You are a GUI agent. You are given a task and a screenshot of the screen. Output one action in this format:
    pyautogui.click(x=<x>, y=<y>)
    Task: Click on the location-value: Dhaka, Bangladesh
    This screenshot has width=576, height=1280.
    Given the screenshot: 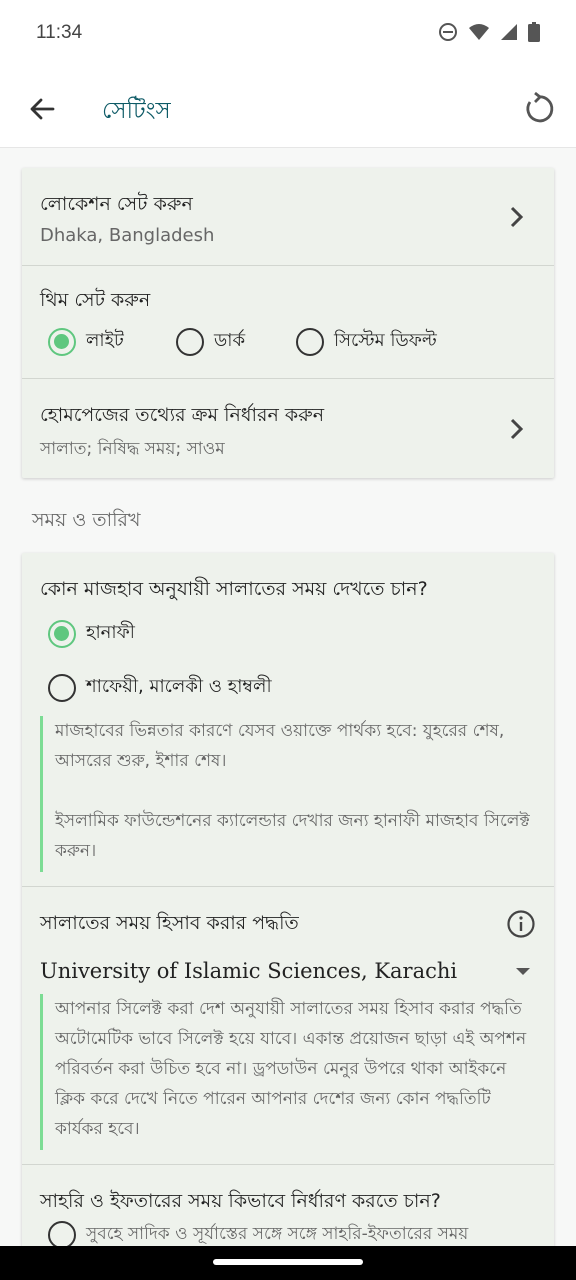 What is the action you would take?
    pyautogui.click(x=127, y=235)
    